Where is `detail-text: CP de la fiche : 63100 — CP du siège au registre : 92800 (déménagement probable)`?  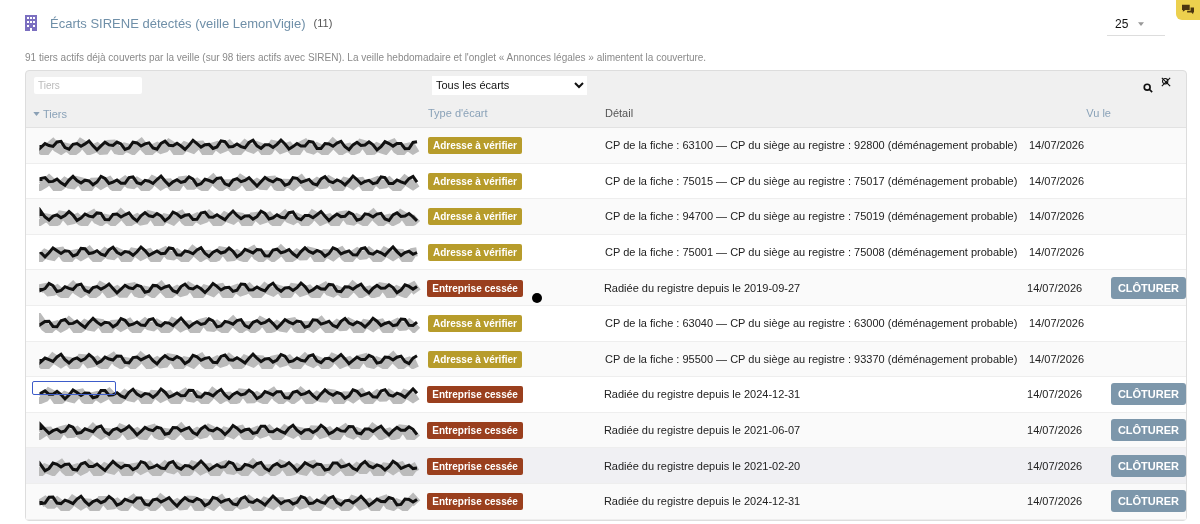
detail-text: CP de la fiche : 63100 — CP du siège au registre : 92800 (déménagement probable) is located at coordinates (811, 145).